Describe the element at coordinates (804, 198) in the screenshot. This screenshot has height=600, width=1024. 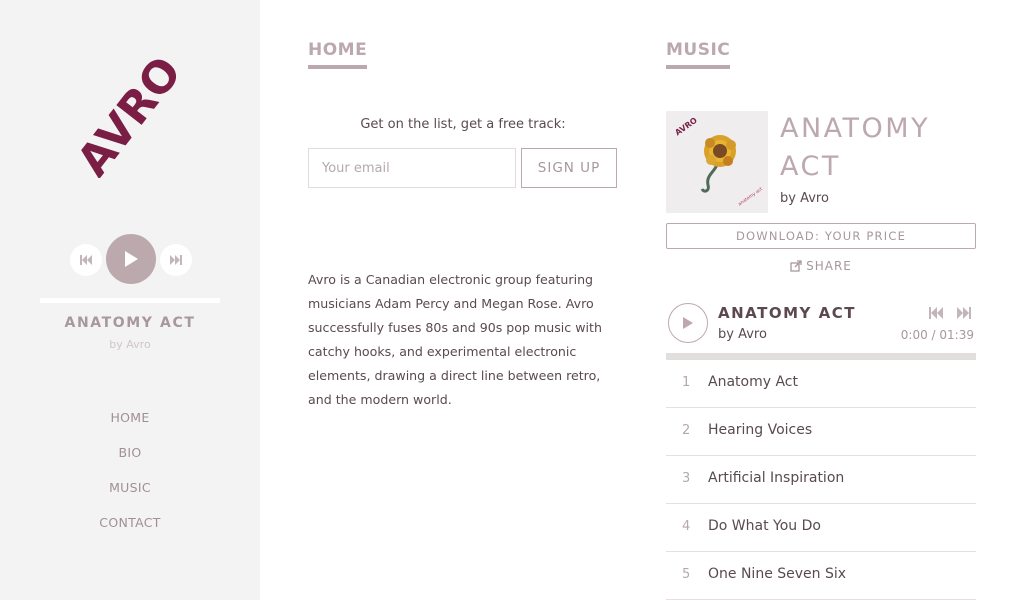
I see `album-artist: by Avro` at that location.